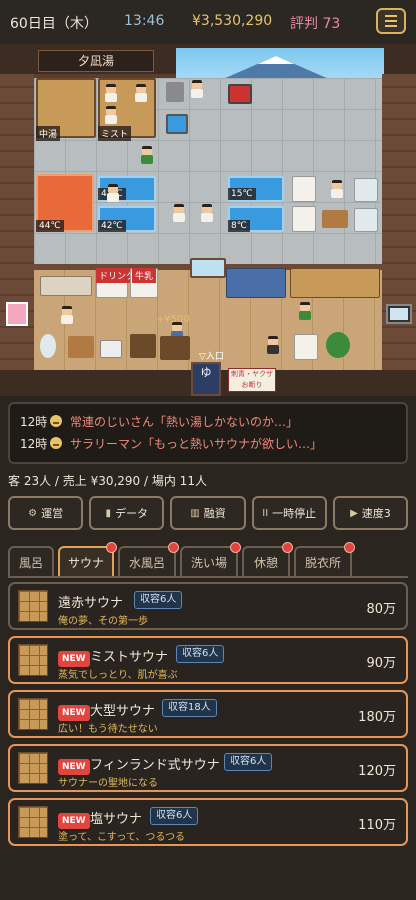 Image resolution: width=416 pixels, height=900 pixels. What do you see at coordinates (107, 481) in the screenshot?
I see `daily-stats: 客 23人 / 売上 ¥30,290 / 場内 11人` at bounding box center [107, 481].